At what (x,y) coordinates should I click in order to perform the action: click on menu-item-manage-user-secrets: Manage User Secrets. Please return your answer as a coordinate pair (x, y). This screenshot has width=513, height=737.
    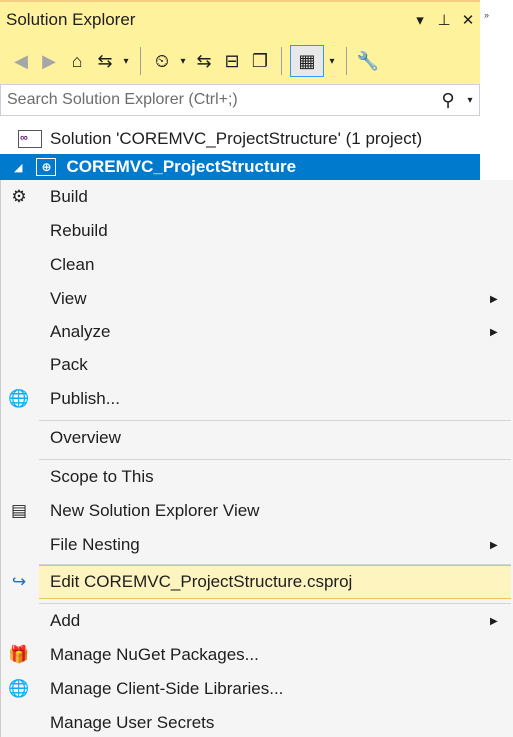
    Looking at the image, I should click on (257, 721).